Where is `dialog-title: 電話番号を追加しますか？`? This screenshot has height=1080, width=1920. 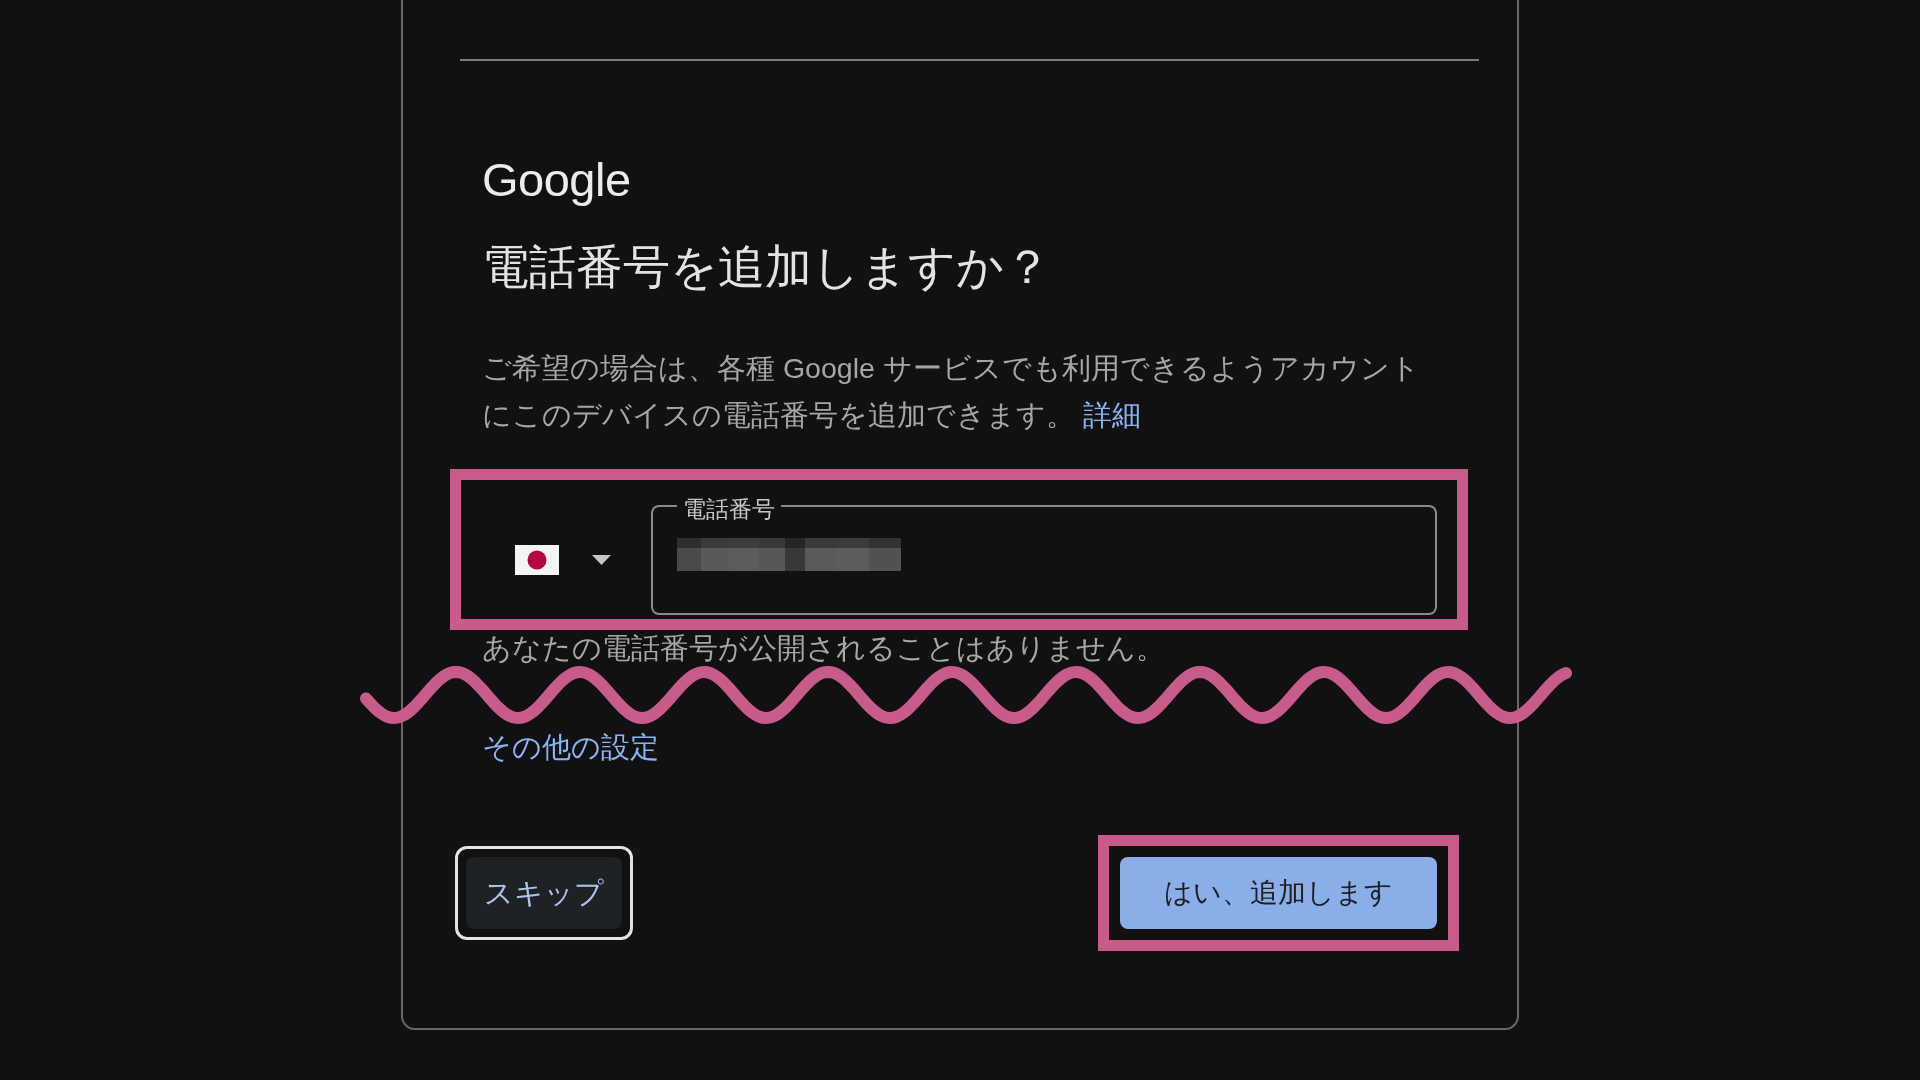
dialog-title: 電話番号を追加しますか？ is located at coordinates (767, 267).